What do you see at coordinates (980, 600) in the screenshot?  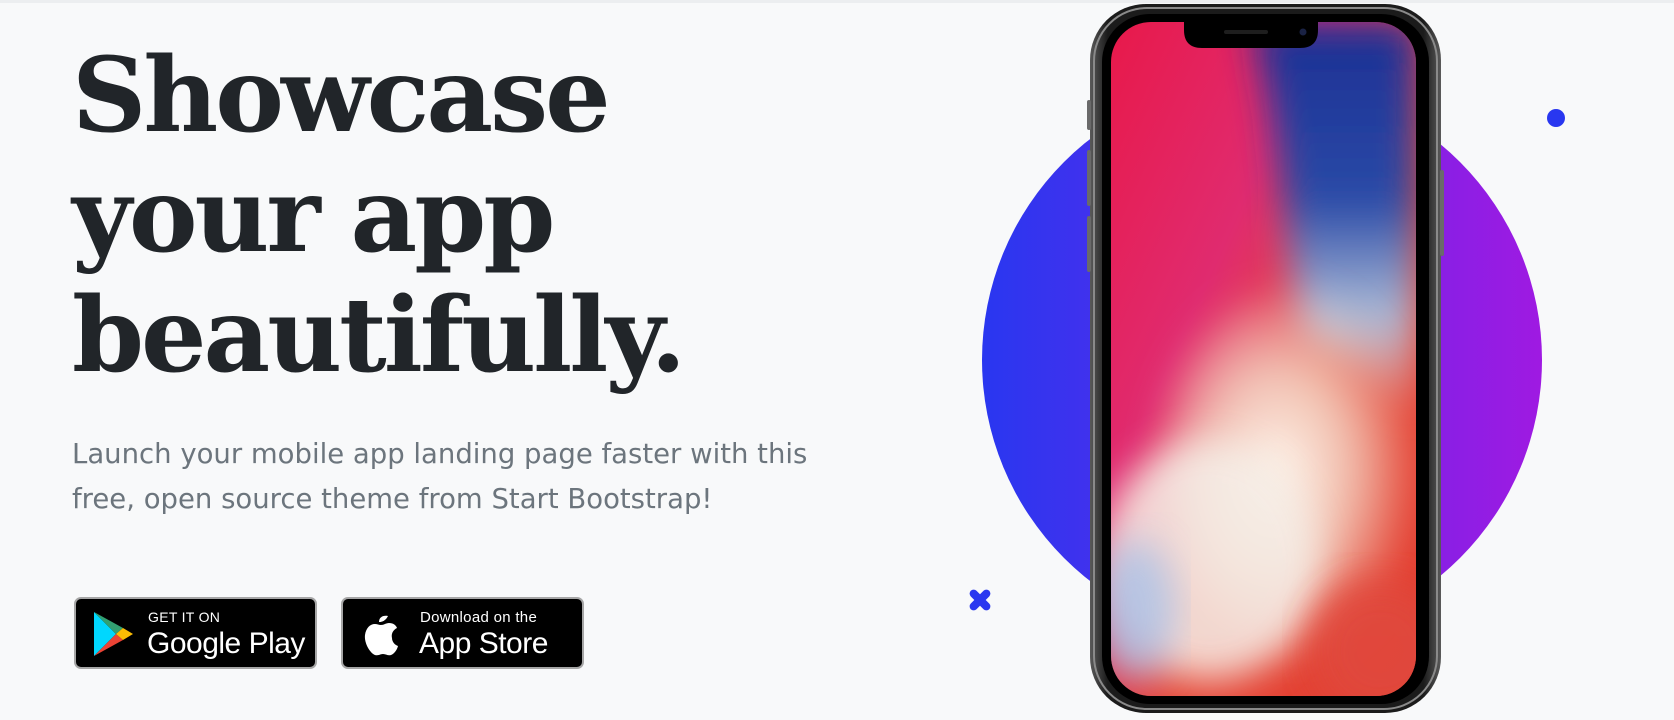 I see `accent-cross` at bounding box center [980, 600].